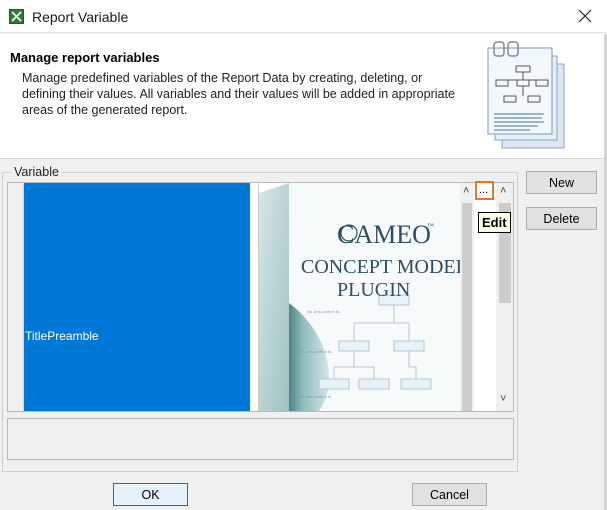 The width and height of the screenshot is (607, 510). Describe the element at coordinates (494, 222) in the screenshot. I see `edit-tooltip: Edit` at that location.